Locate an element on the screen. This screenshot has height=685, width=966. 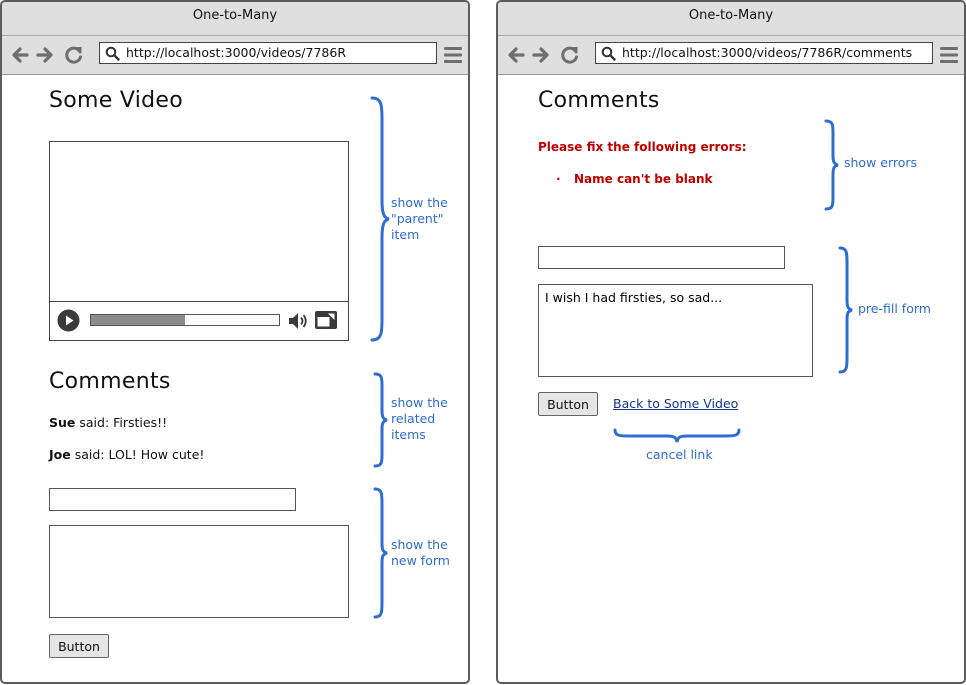
brace-errors is located at coordinates (831, 165).